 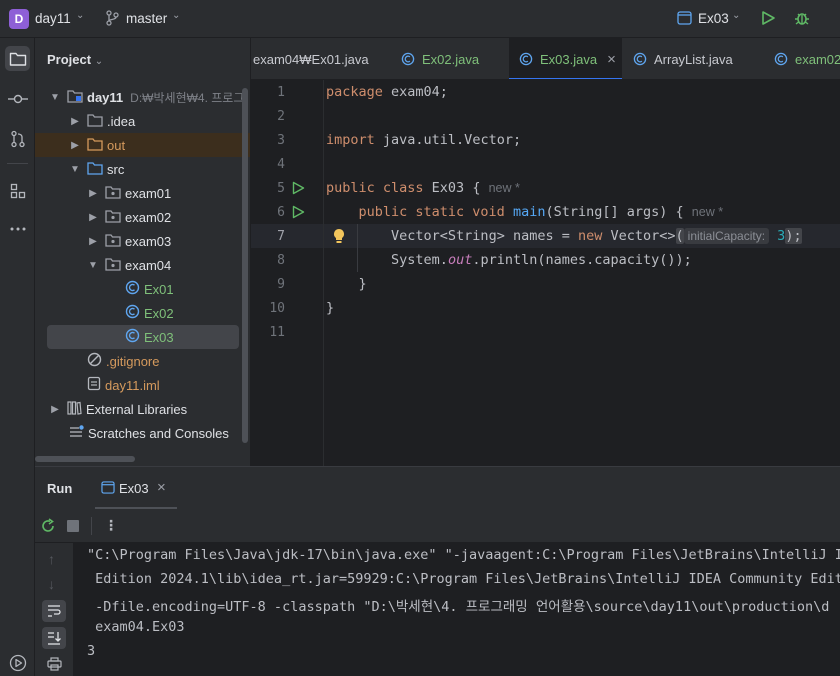 I want to click on line-number: 5, so click(x=281, y=188).